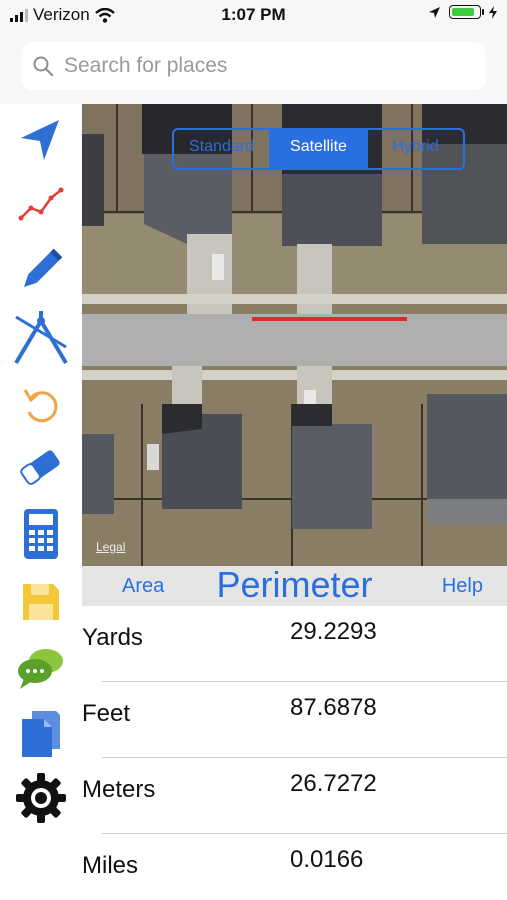 The width and height of the screenshot is (507, 900). What do you see at coordinates (462, 586) in the screenshot?
I see `help-button: Help` at bounding box center [462, 586].